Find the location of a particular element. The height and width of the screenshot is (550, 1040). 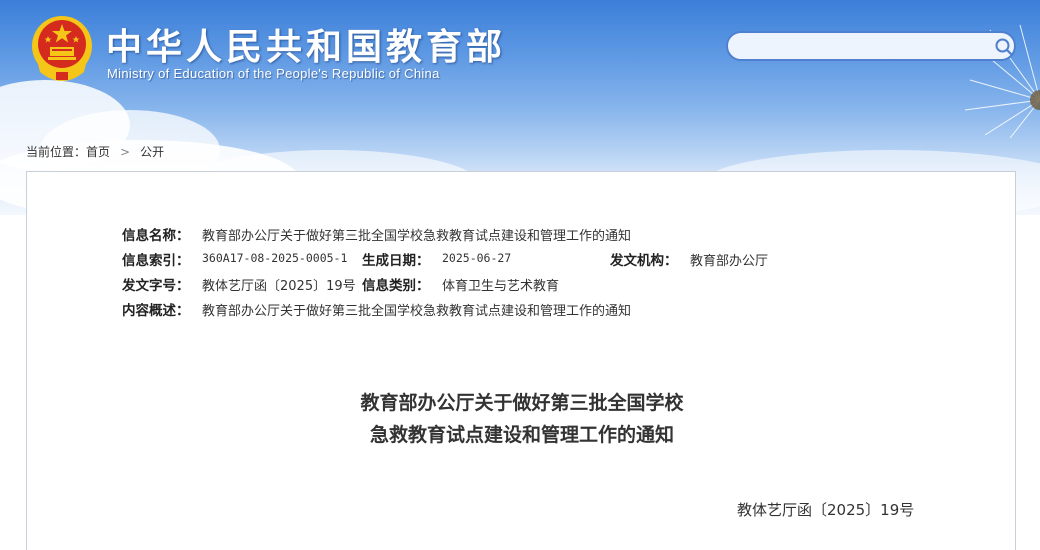

meta-value-name: 教育部办公厅关于做好第三批全国学校急救教育试点建设和管理工作的通知 is located at coordinates (417, 236).